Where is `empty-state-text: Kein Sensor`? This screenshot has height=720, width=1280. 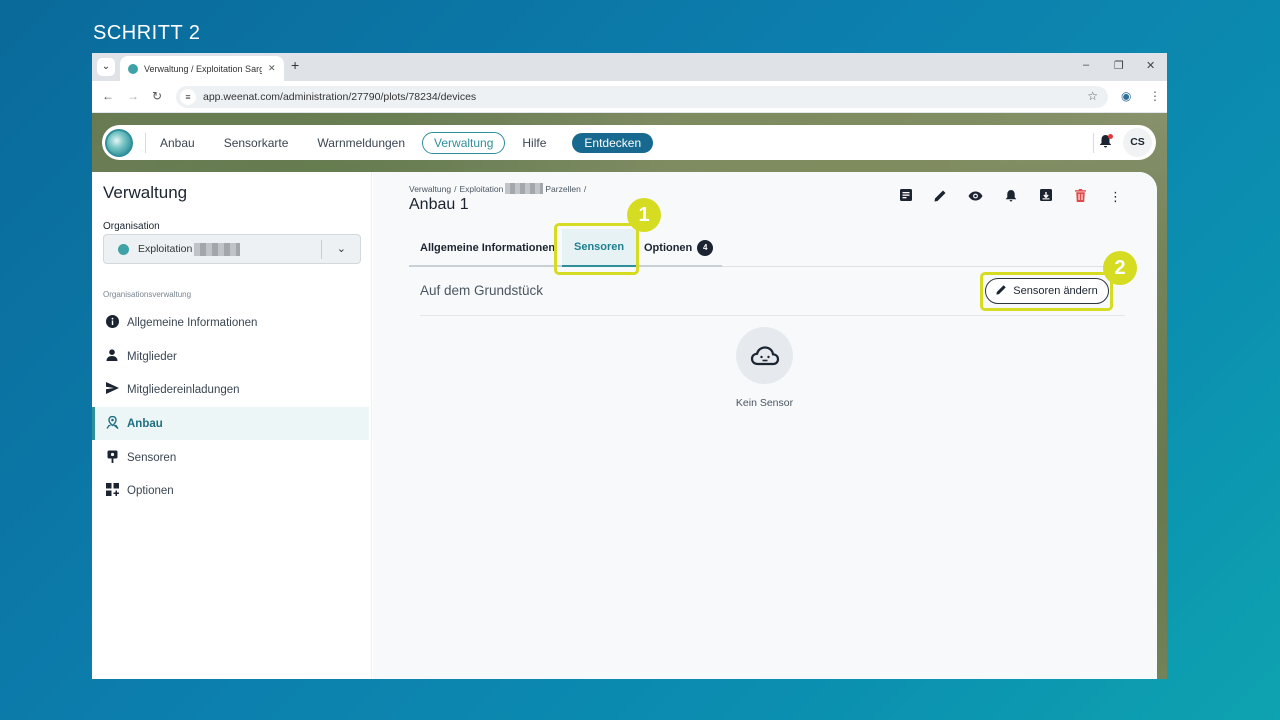
empty-state-text: Kein Sensor is located at coordinates (764, 403).